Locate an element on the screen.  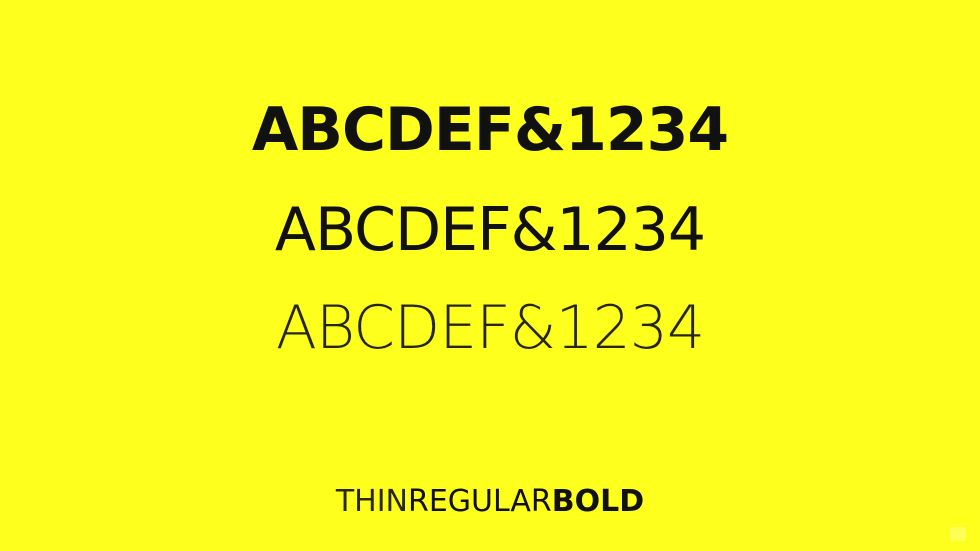
weight-legend: THINREGULARBOLD is located at coordinates (490, 502).